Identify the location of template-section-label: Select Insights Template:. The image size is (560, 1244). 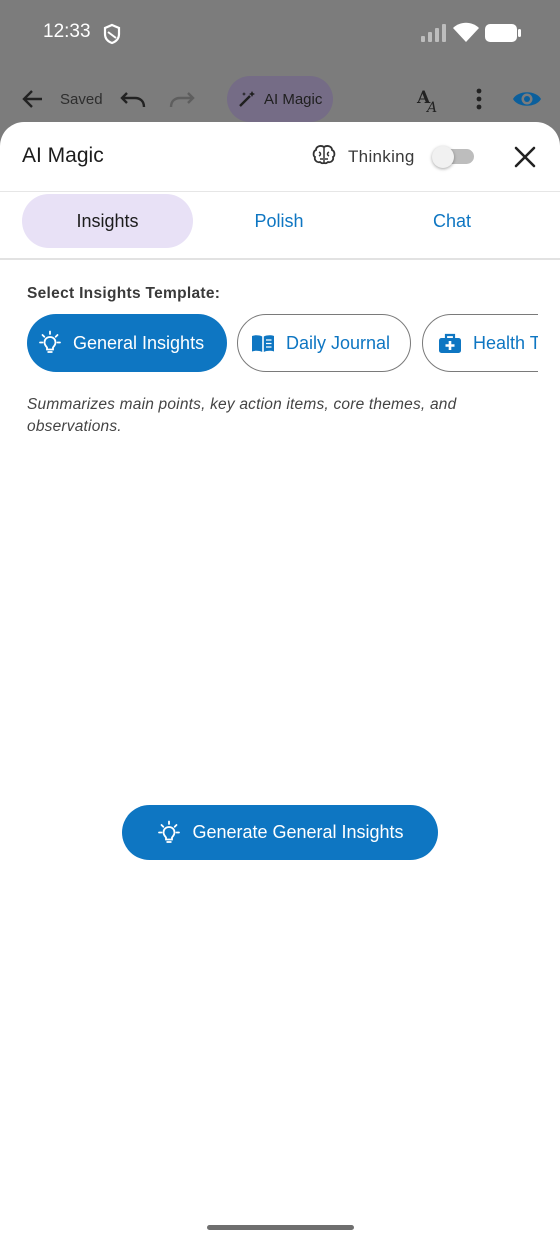
(124, 293).